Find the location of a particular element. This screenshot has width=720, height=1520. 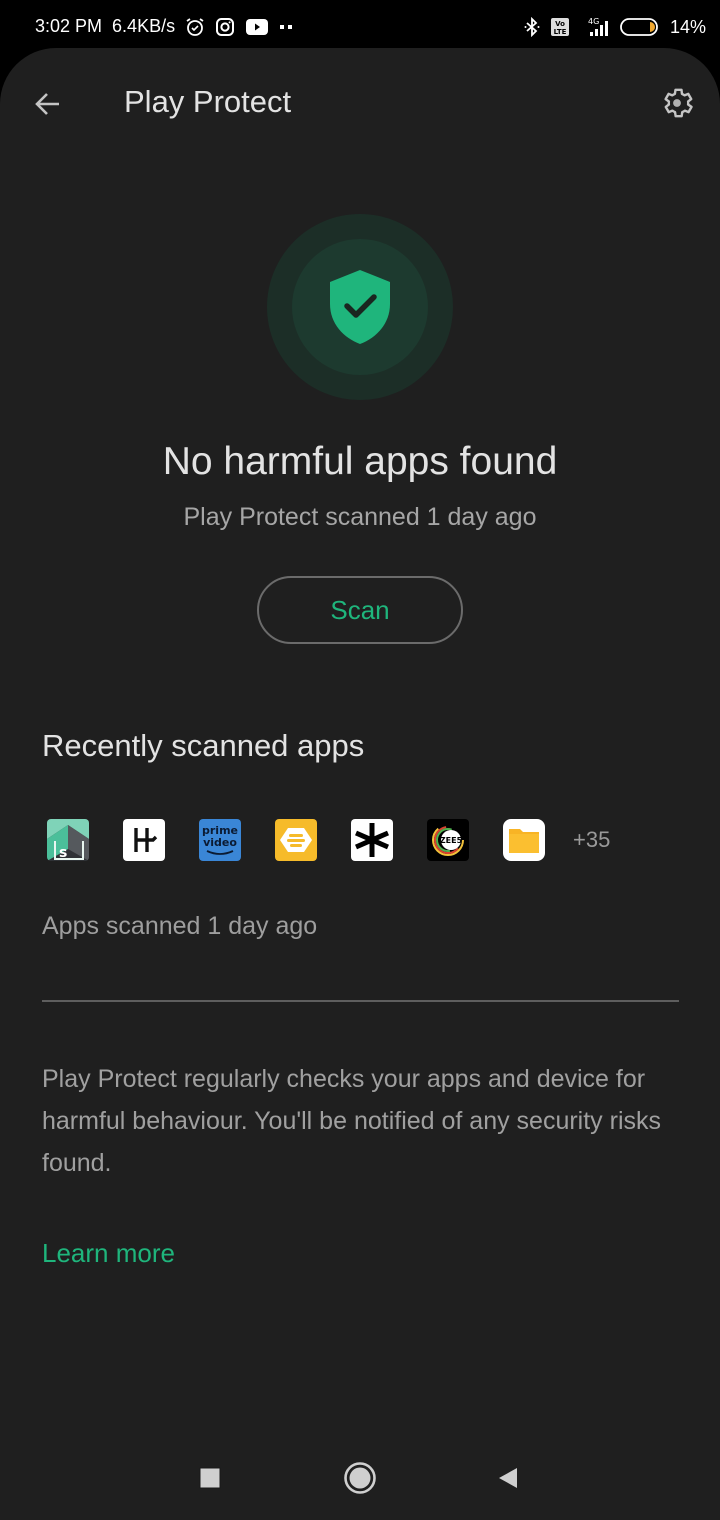

gear-icon is located at coordinates (678, 103).